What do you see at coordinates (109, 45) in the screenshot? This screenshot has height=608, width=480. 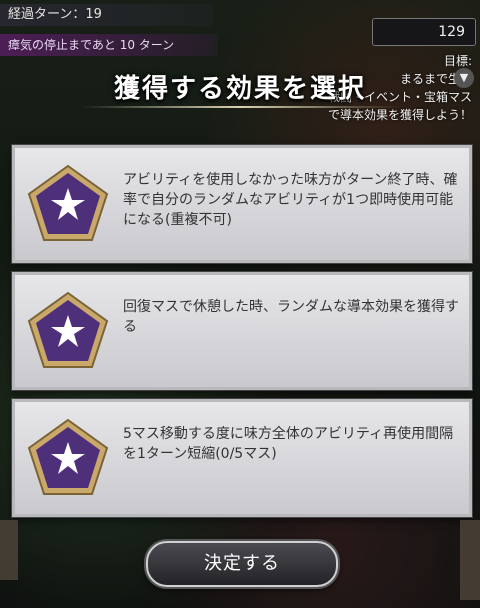 I see `miasma-timer: 瘴気の停止まであと 10 ターン` at bounding box center [109, 45].